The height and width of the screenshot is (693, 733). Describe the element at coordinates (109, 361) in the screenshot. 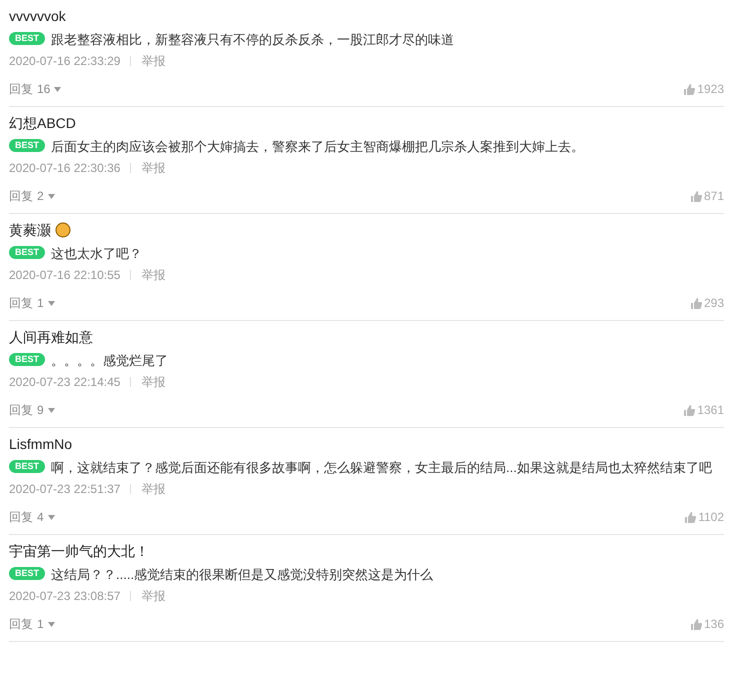

I see `comment-text: 。。。。感觉烂尾了` at that location.